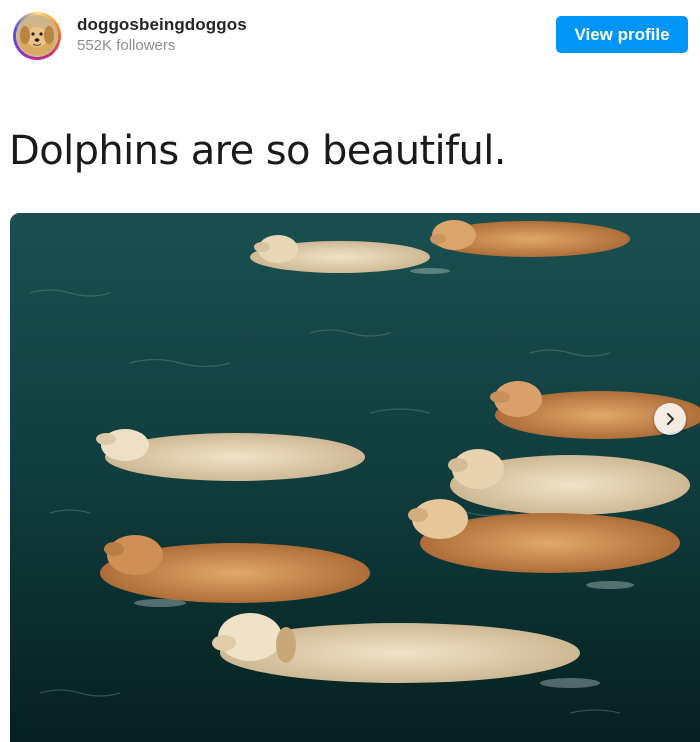  I want to click on carousel-next-button, so click(670, 419).